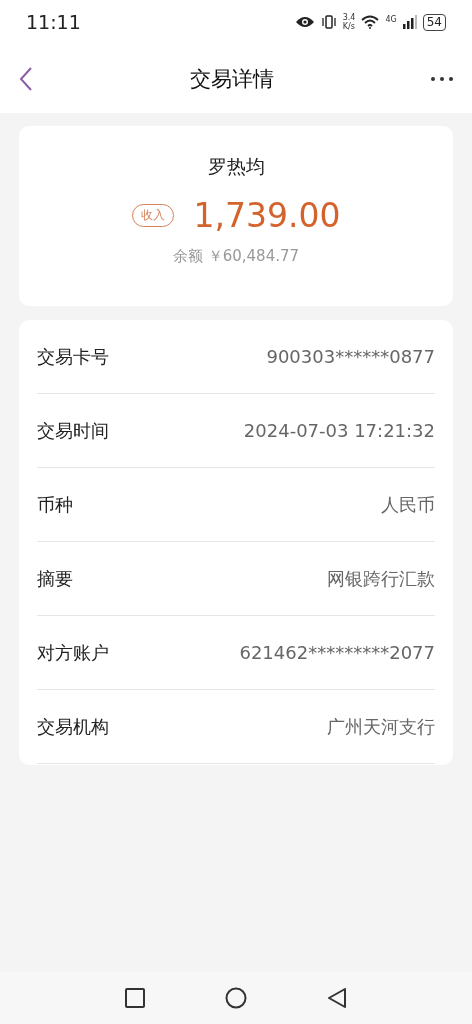  Describe the element at coordinates (267, 215) in the screenshot. I see `amount: 1,739.00` at that location.